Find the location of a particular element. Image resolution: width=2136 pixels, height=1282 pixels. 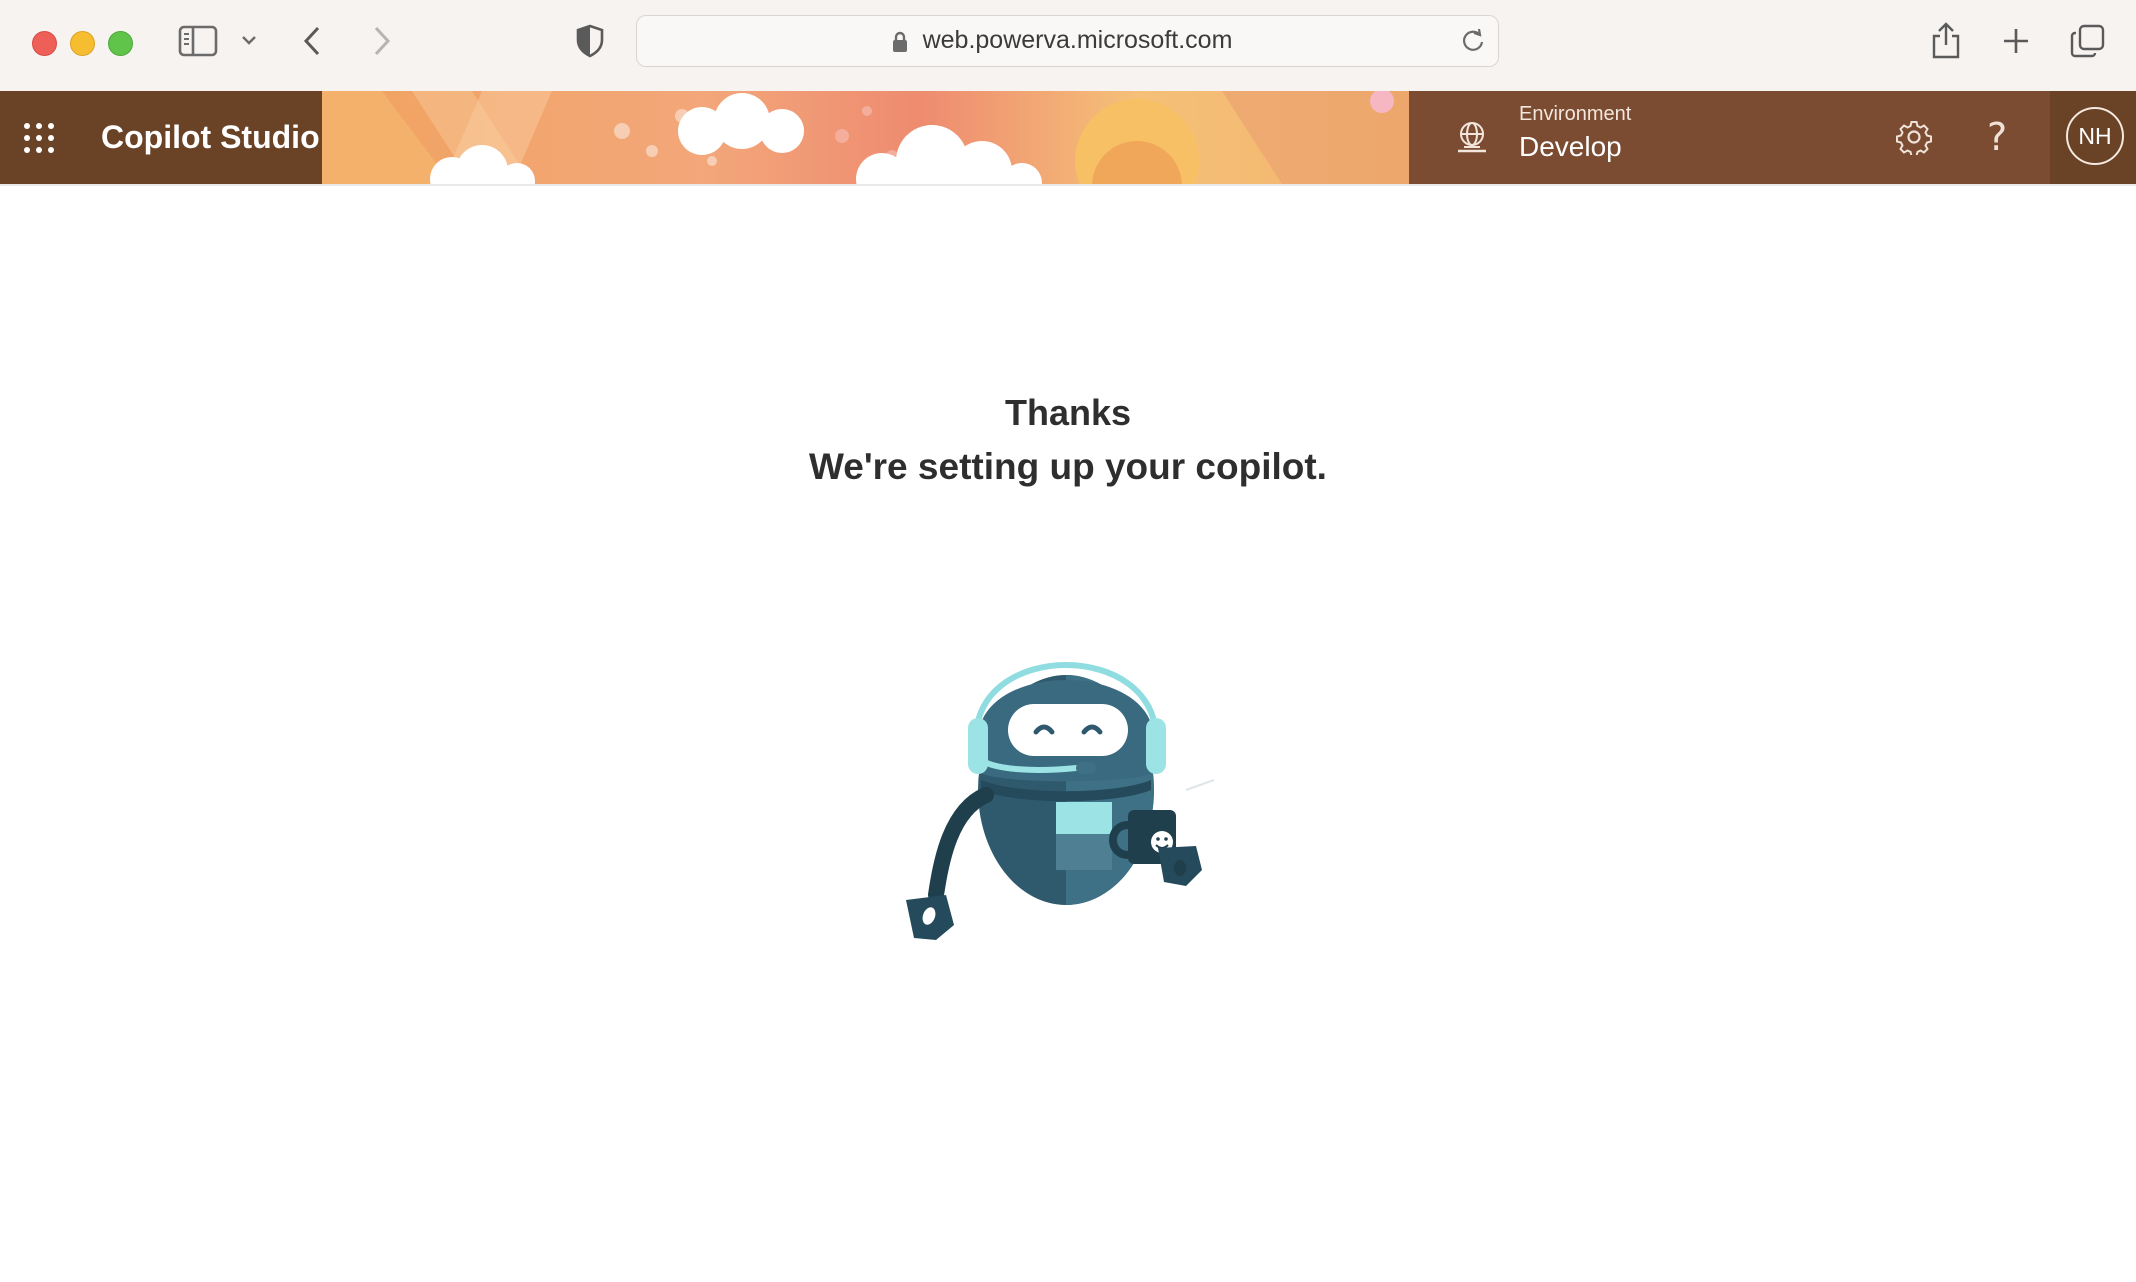

environment-value: Develop is located at coordinates (1570, 146).